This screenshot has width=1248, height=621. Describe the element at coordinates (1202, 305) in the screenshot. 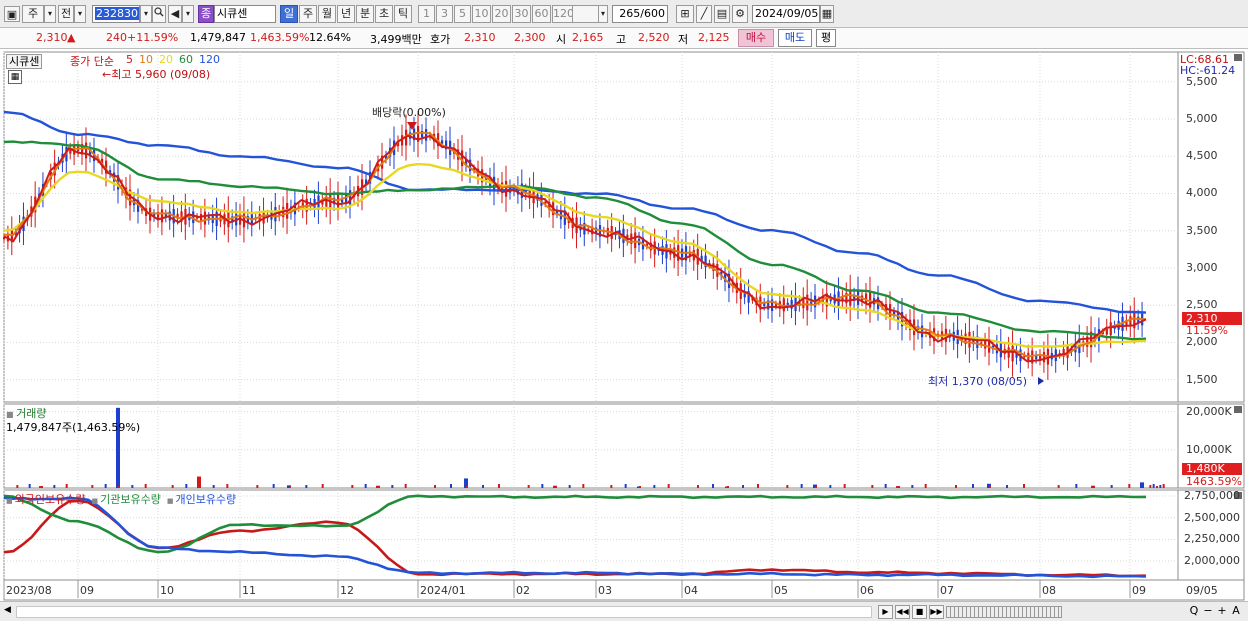

I see `price-tick-label: 2,500` at that location.